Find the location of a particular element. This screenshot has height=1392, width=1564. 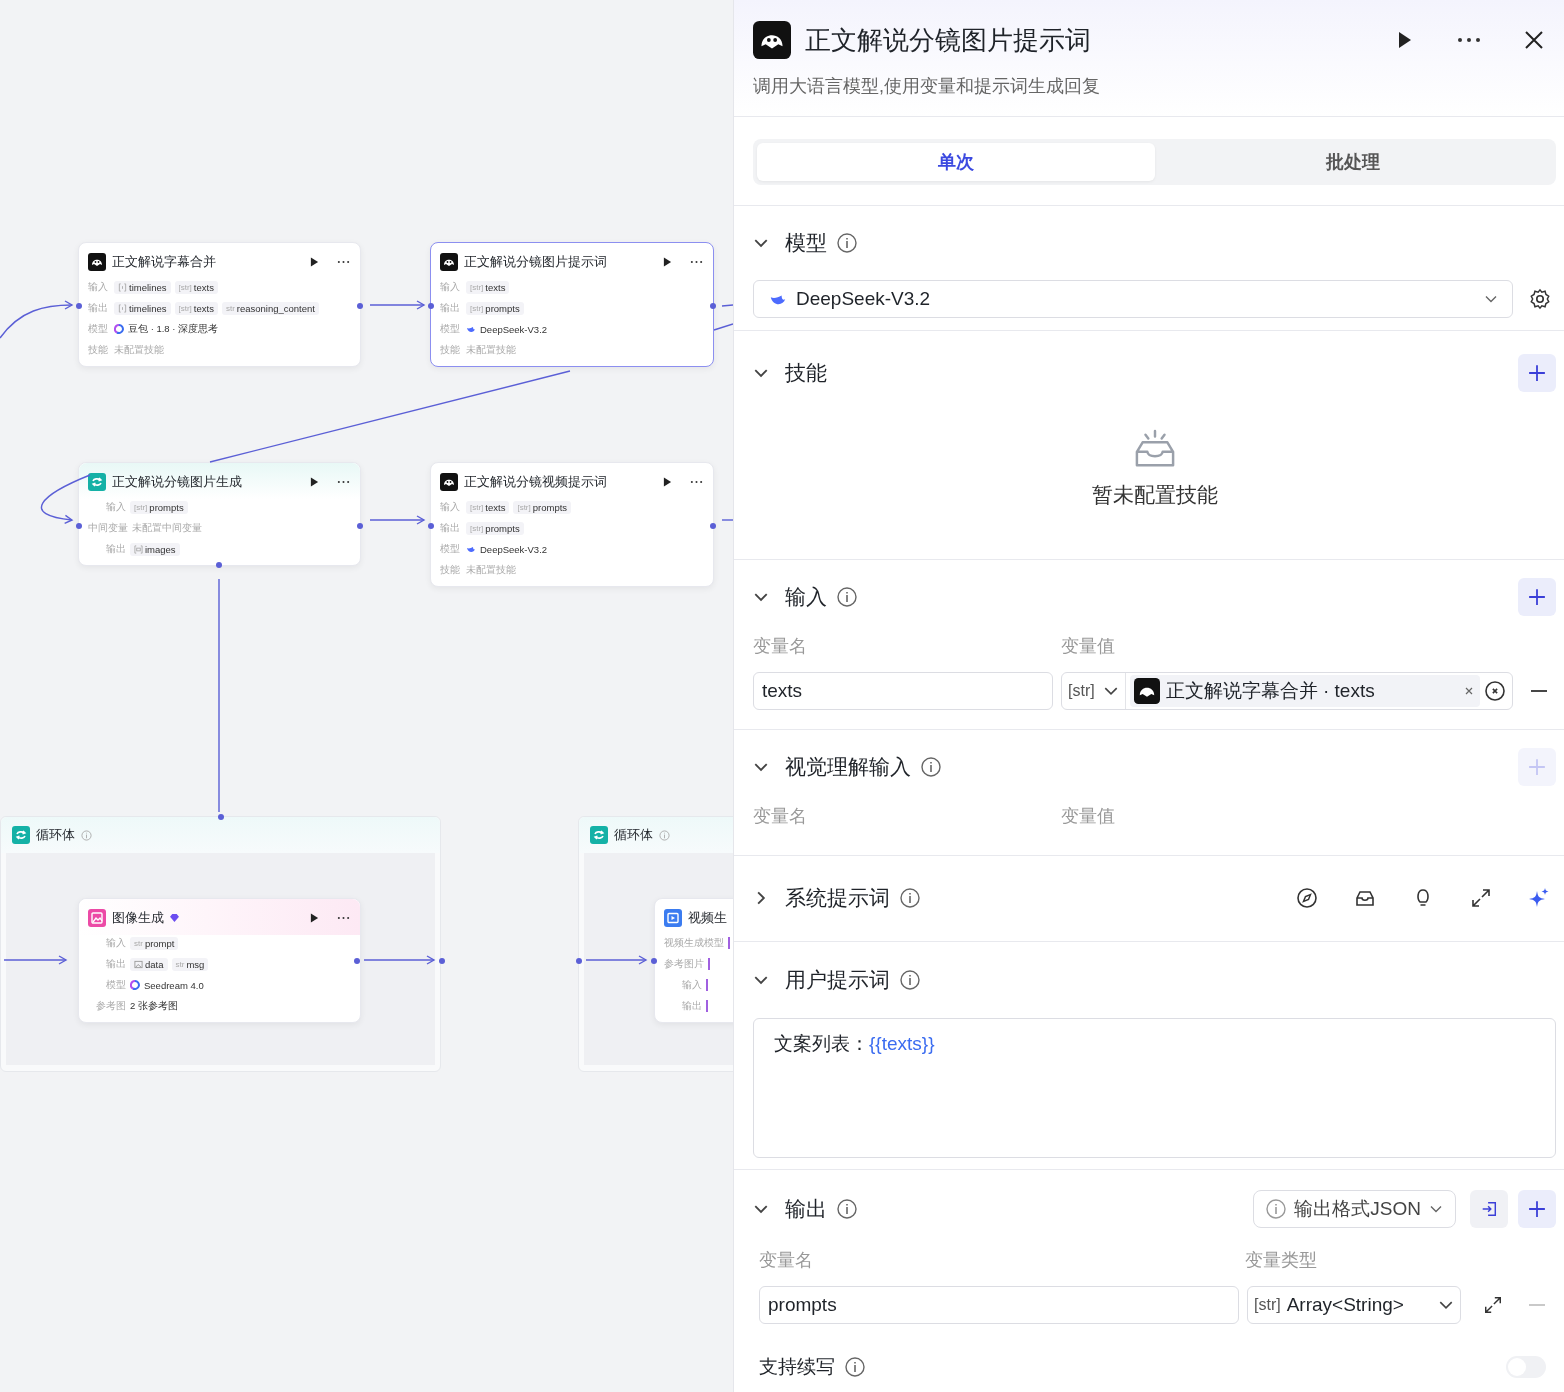

bracket-icon is located at coordinates (122, 308).